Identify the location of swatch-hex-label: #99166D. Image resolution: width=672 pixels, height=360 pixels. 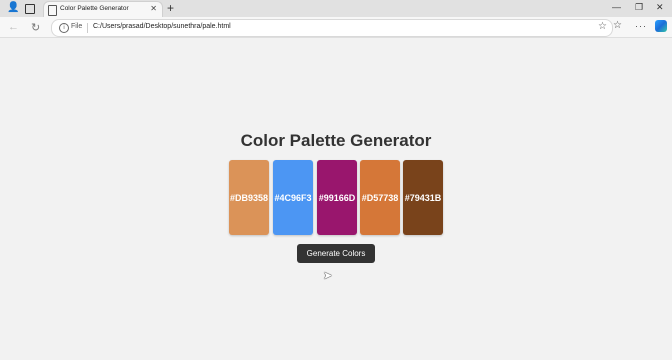
(337, 197).